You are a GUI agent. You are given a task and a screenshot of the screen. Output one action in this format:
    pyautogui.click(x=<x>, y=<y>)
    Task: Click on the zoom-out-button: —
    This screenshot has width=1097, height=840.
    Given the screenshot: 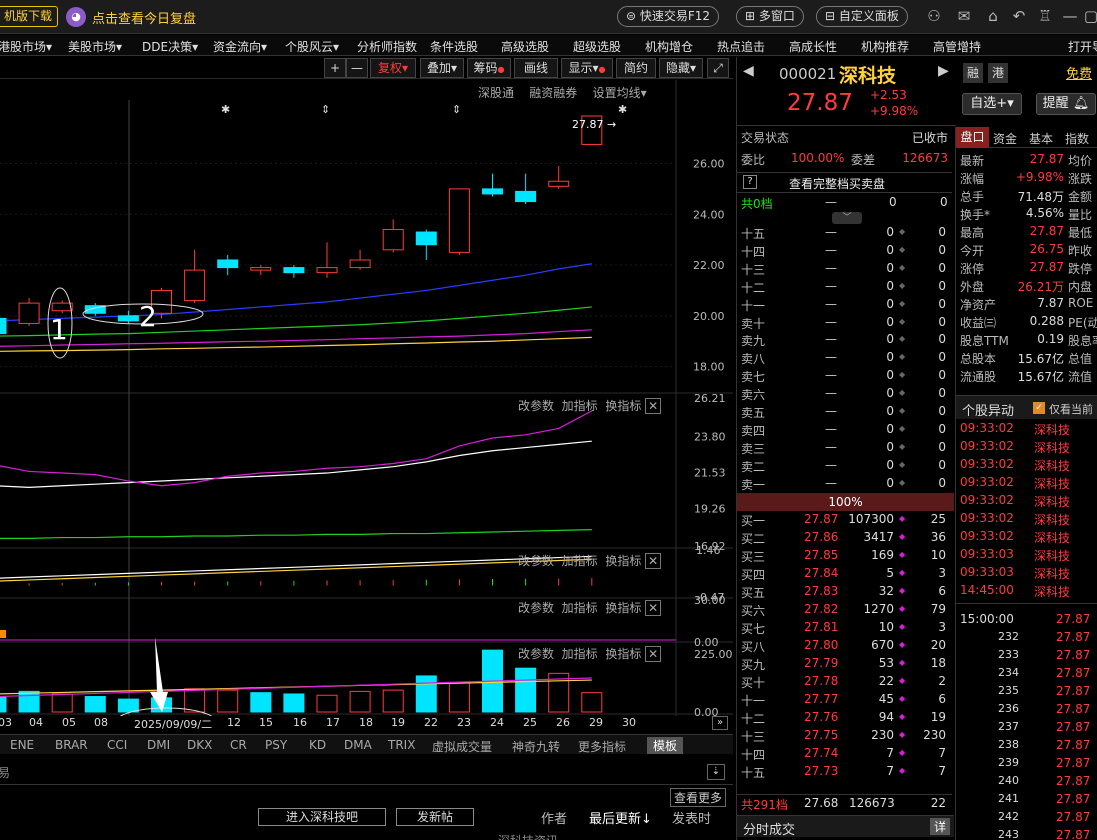 What is the action you would take?
    pyautogui.click(x=357, y=68)
    